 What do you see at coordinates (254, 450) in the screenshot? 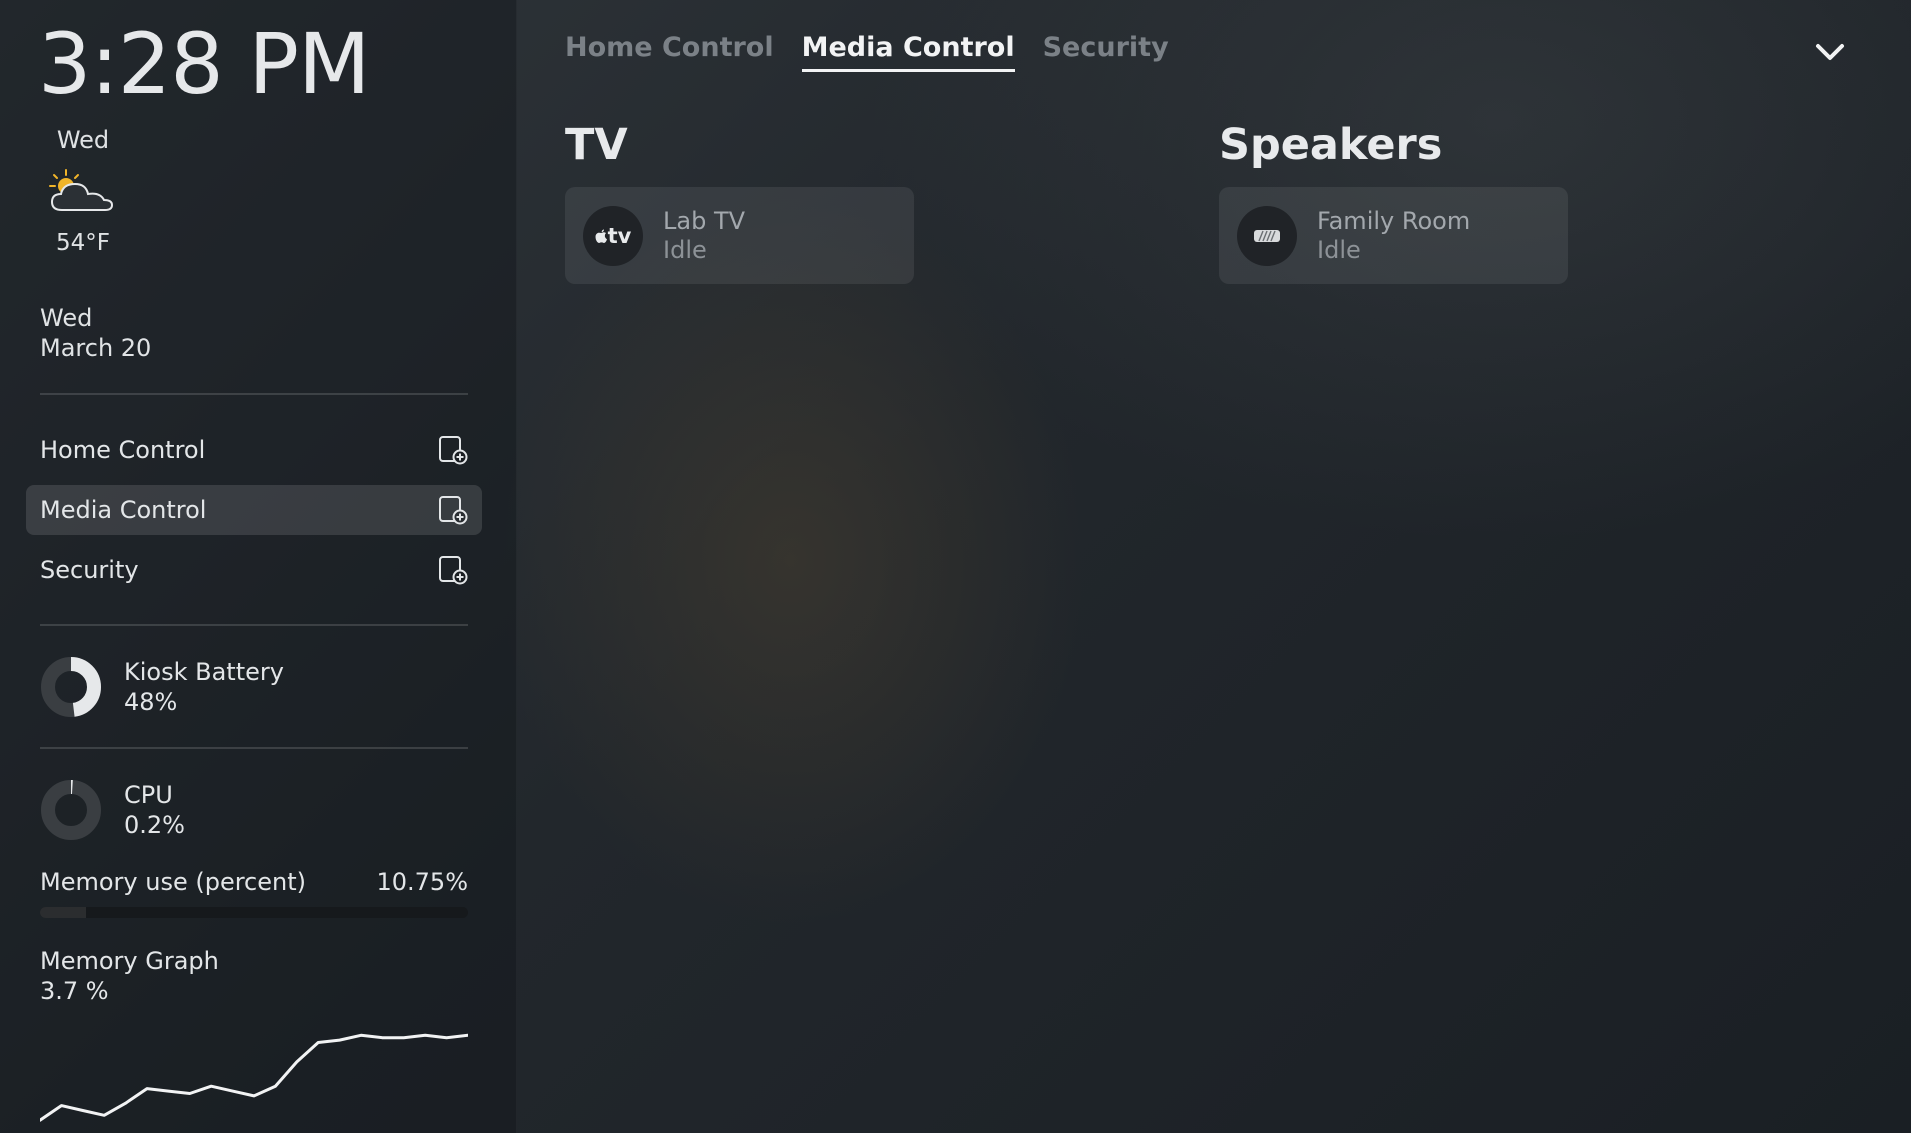
I see `sidebar-item-home-control: Home Control` at bounding box center [254, 450].